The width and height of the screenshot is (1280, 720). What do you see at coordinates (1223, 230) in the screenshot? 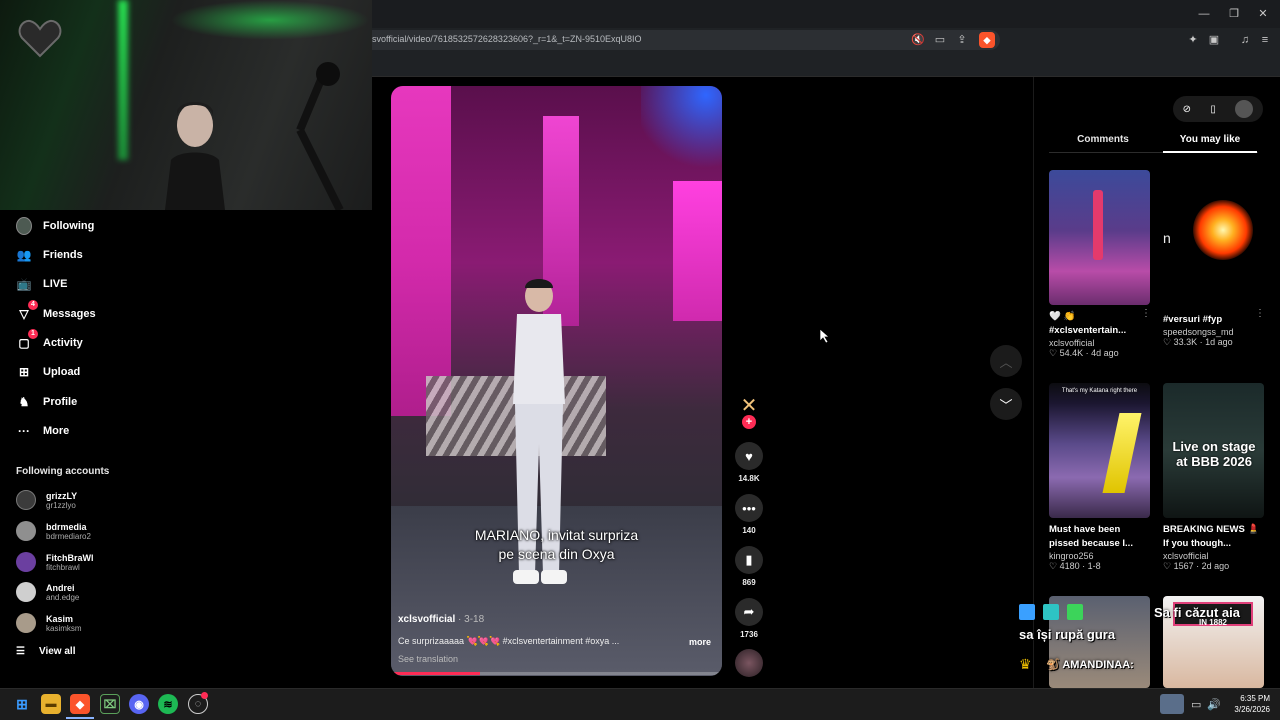
I see `fire-burst-image` at bounding box center [1223, 230].